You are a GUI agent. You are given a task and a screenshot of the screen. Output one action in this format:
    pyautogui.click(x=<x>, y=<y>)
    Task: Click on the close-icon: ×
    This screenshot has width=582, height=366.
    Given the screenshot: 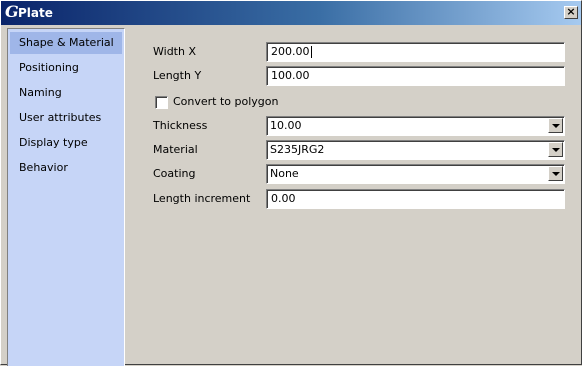 What is the action you would take?
    pyautogui.click(x=571, y=11)
    